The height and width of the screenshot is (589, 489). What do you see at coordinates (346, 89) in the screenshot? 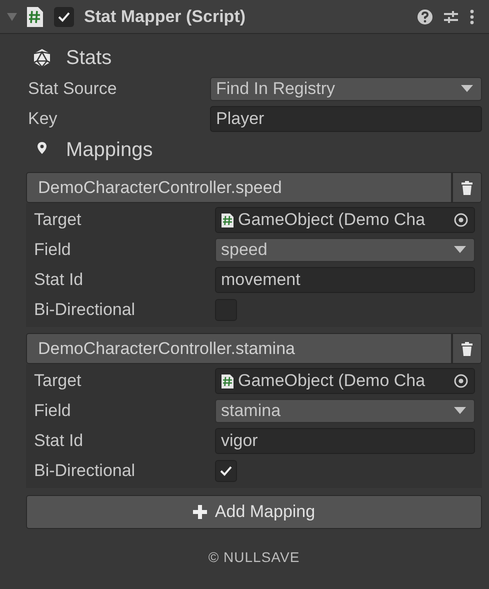
I see `dropdown: Find In Registry` at bounding box center [346, 89].